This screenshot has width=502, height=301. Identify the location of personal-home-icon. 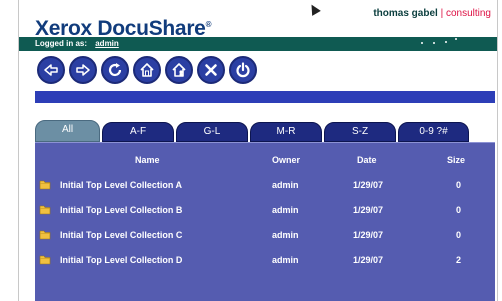
(179, 70).